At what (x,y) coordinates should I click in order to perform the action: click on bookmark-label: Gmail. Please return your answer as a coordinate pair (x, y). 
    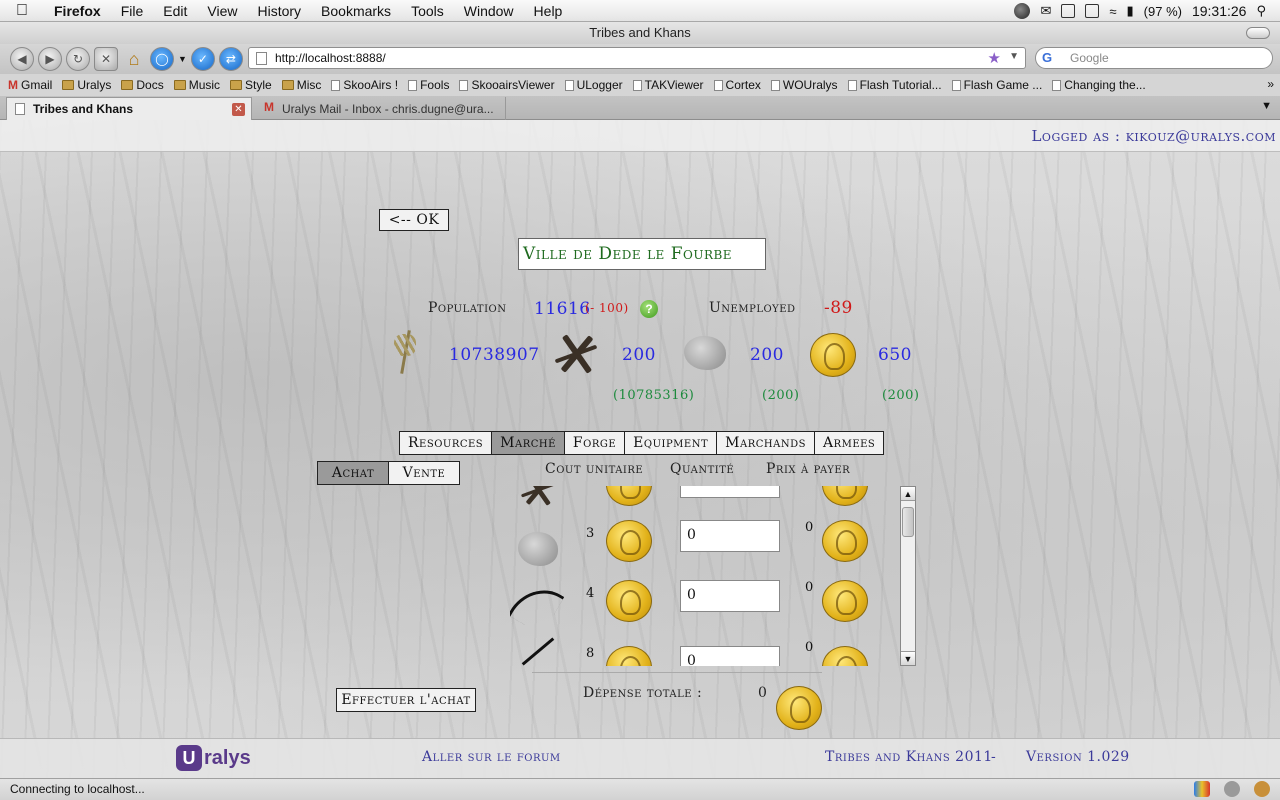
    Looking at the image, I should click on (36, 85).